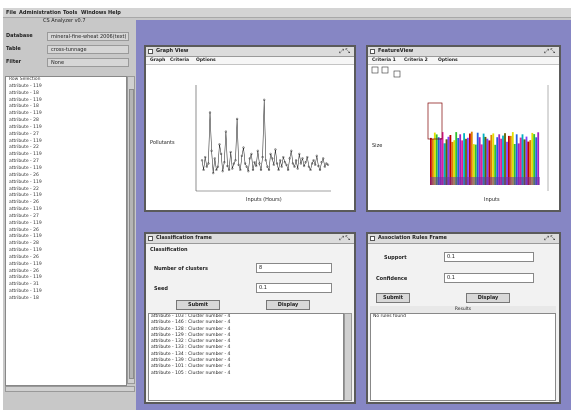 Image resolution: width=578 pixels, height=410 pixels. Describe the element at coordinates (66, 80) in the screenshot. I see `list-item: Row Selection` at that location.